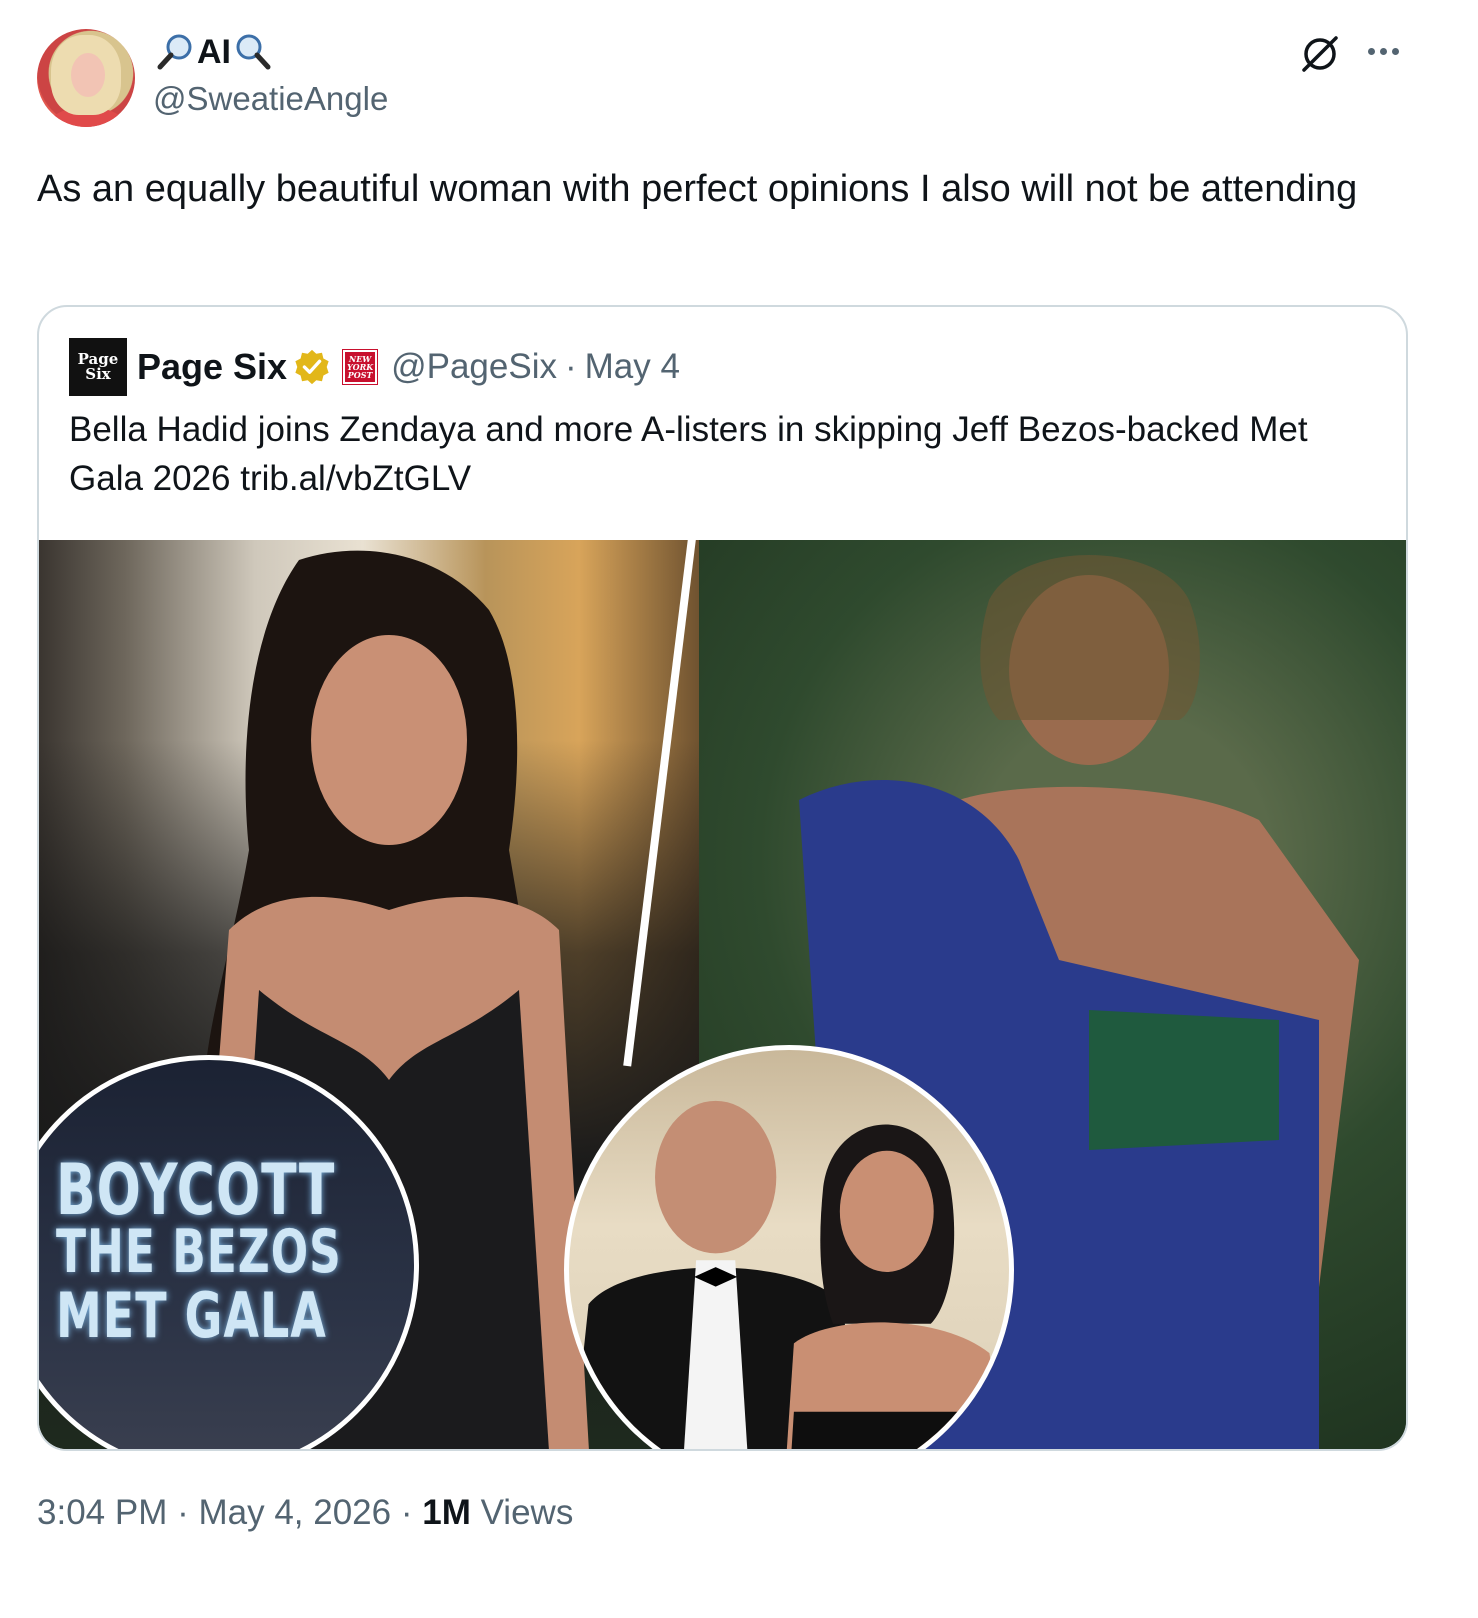  I want to click on grok-icon, so click(1320, 54).